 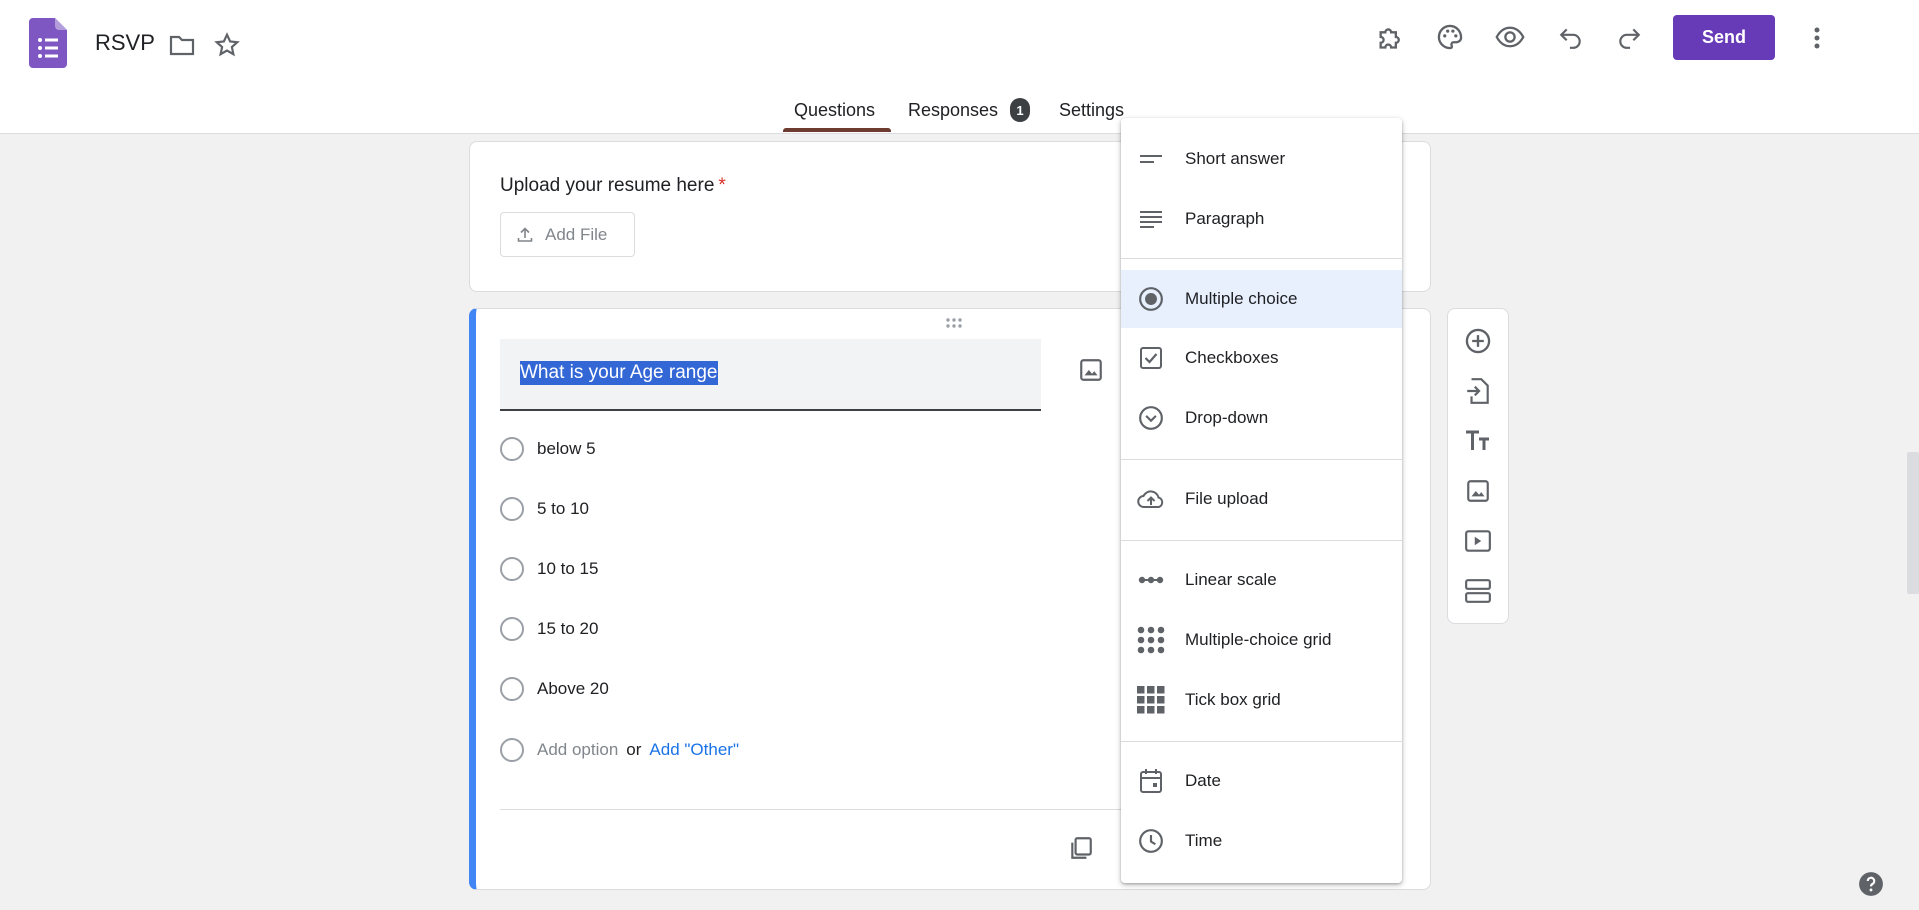 What do you see at coordinates (1871, 884) in the screenshot?
I see `help-icon` at bounding box center [1871, 884].